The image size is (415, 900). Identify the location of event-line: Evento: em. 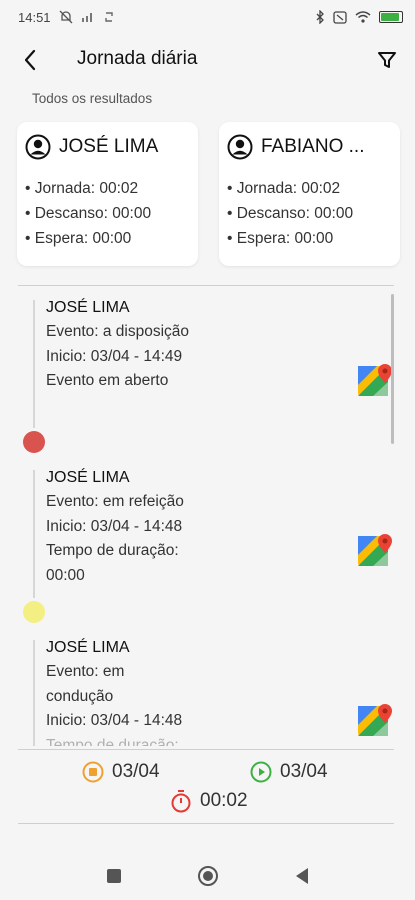
(85, 671).